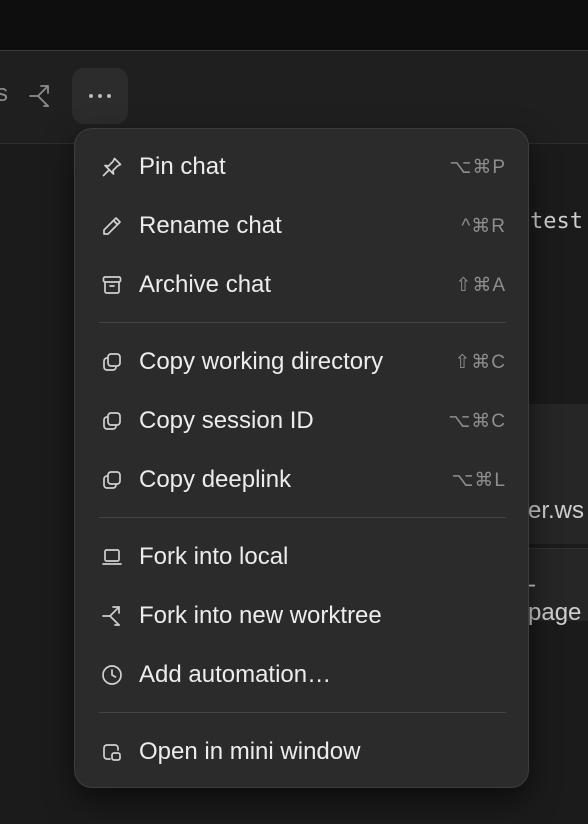 Image resolution: width=588 pixels, height=824 pixels. What do you see at coordinates (301, 226) in the screenshot?
I see `menu-item-rename-chat: Rename chat ^⌘R` at bounding box center [301, 226].